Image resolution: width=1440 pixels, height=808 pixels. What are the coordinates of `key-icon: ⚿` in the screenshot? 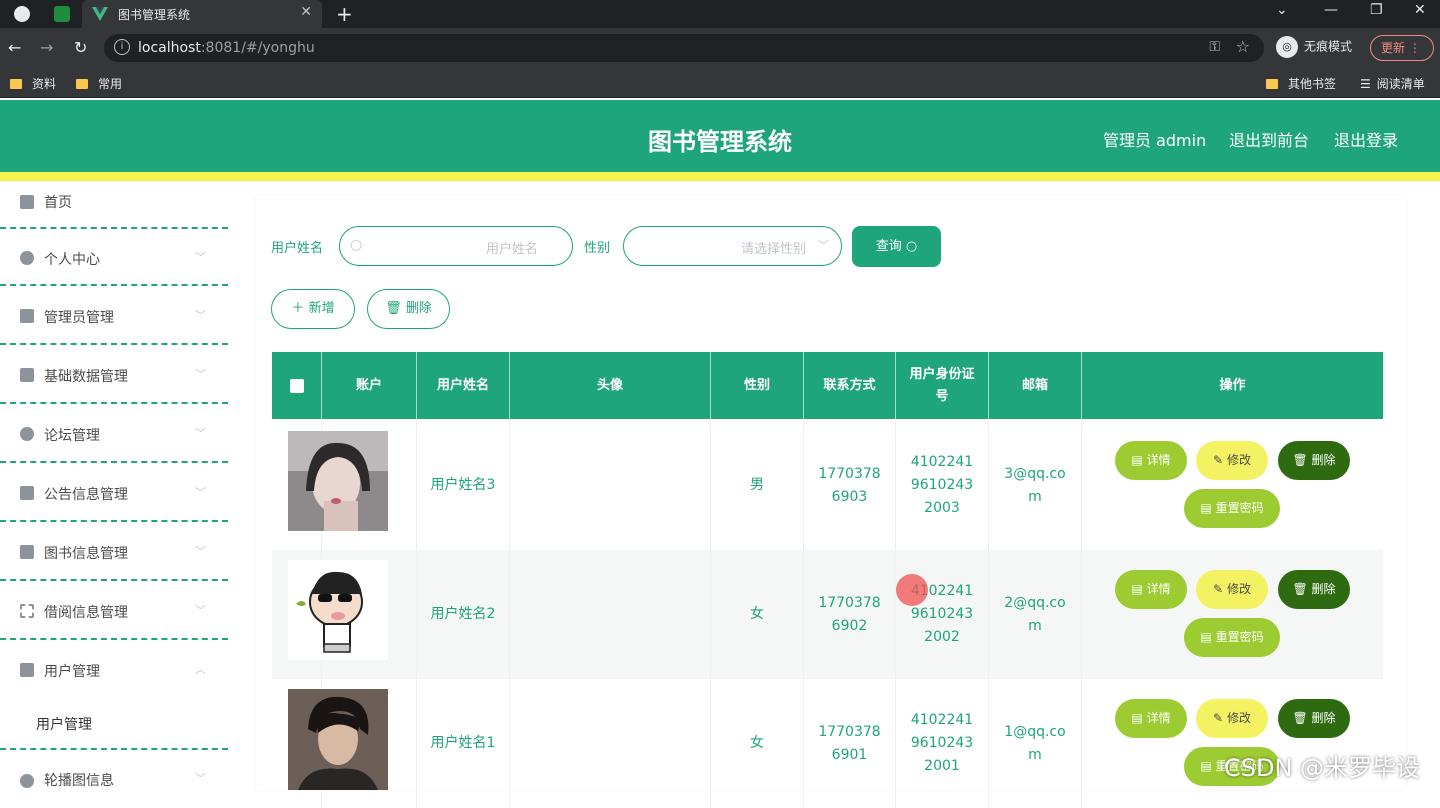 It's located at (1214, 47).